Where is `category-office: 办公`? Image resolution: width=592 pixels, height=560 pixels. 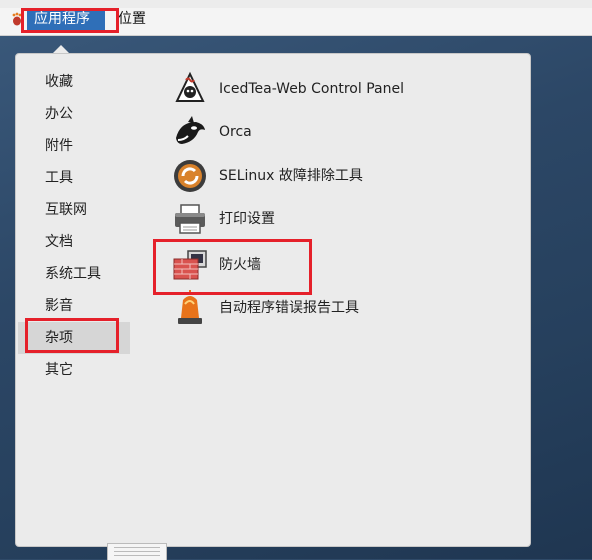
category-office: 办公 is located at coordinates (74, 114).